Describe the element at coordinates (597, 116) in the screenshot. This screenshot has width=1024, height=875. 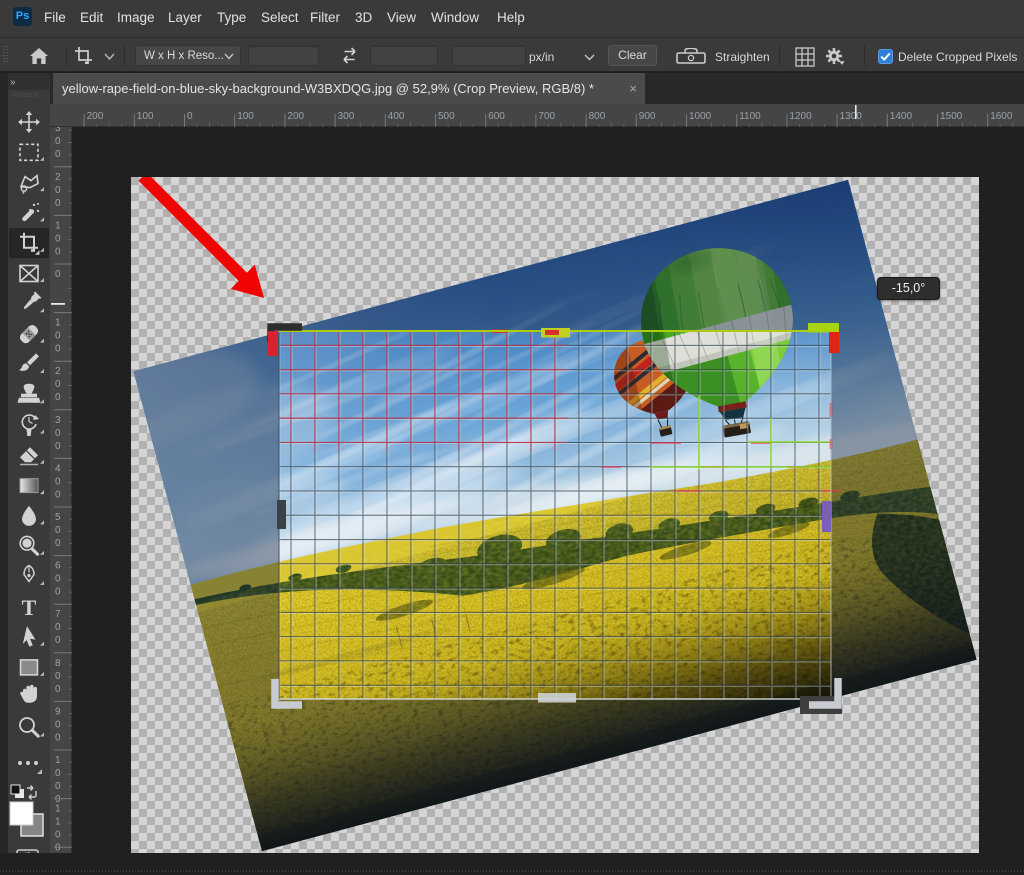
I see `svg-text: 800` at that location.